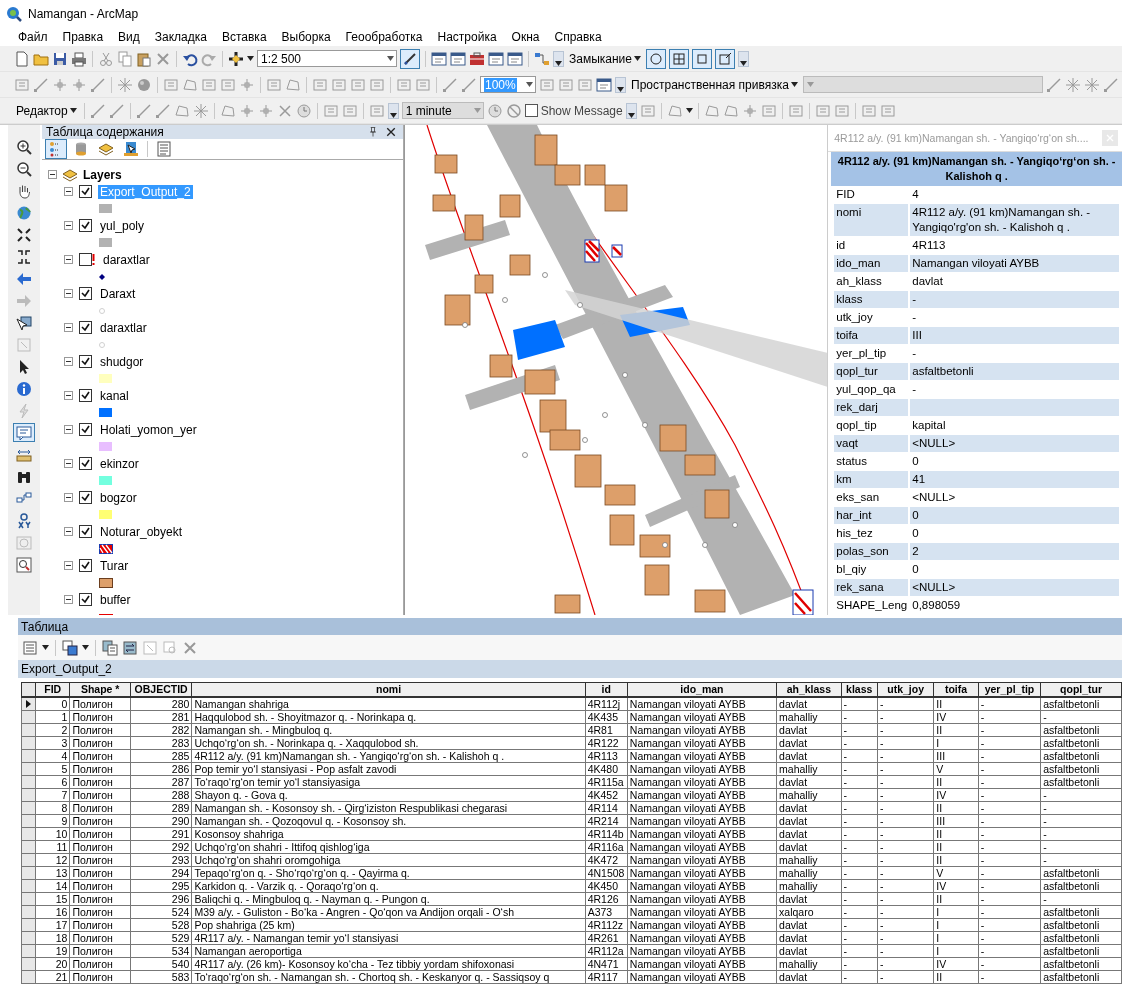  What do you see at coordinates (117, 293) in the screenshot?
I see `layer-name: Daraxt` at bounding box center [117, 293].